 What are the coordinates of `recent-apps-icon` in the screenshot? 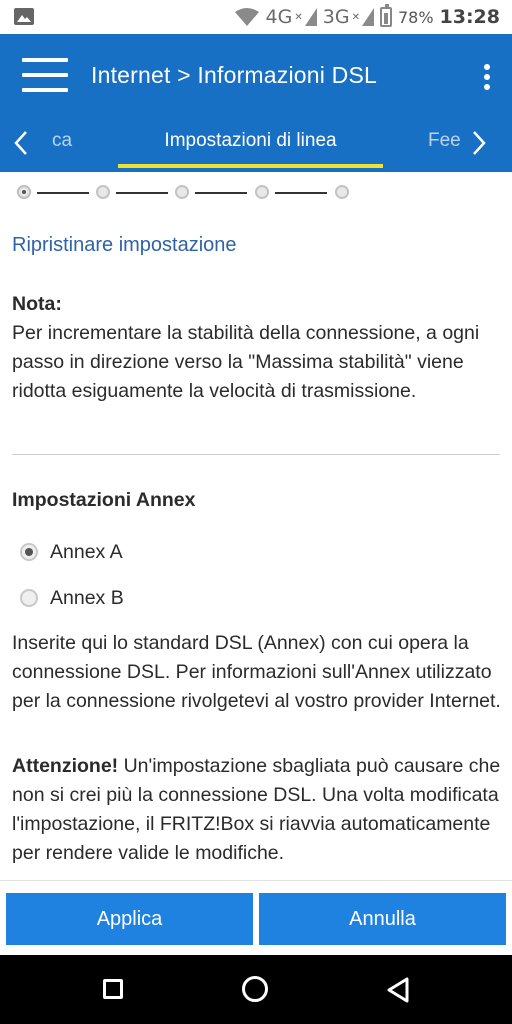 It's located at (113, 989).